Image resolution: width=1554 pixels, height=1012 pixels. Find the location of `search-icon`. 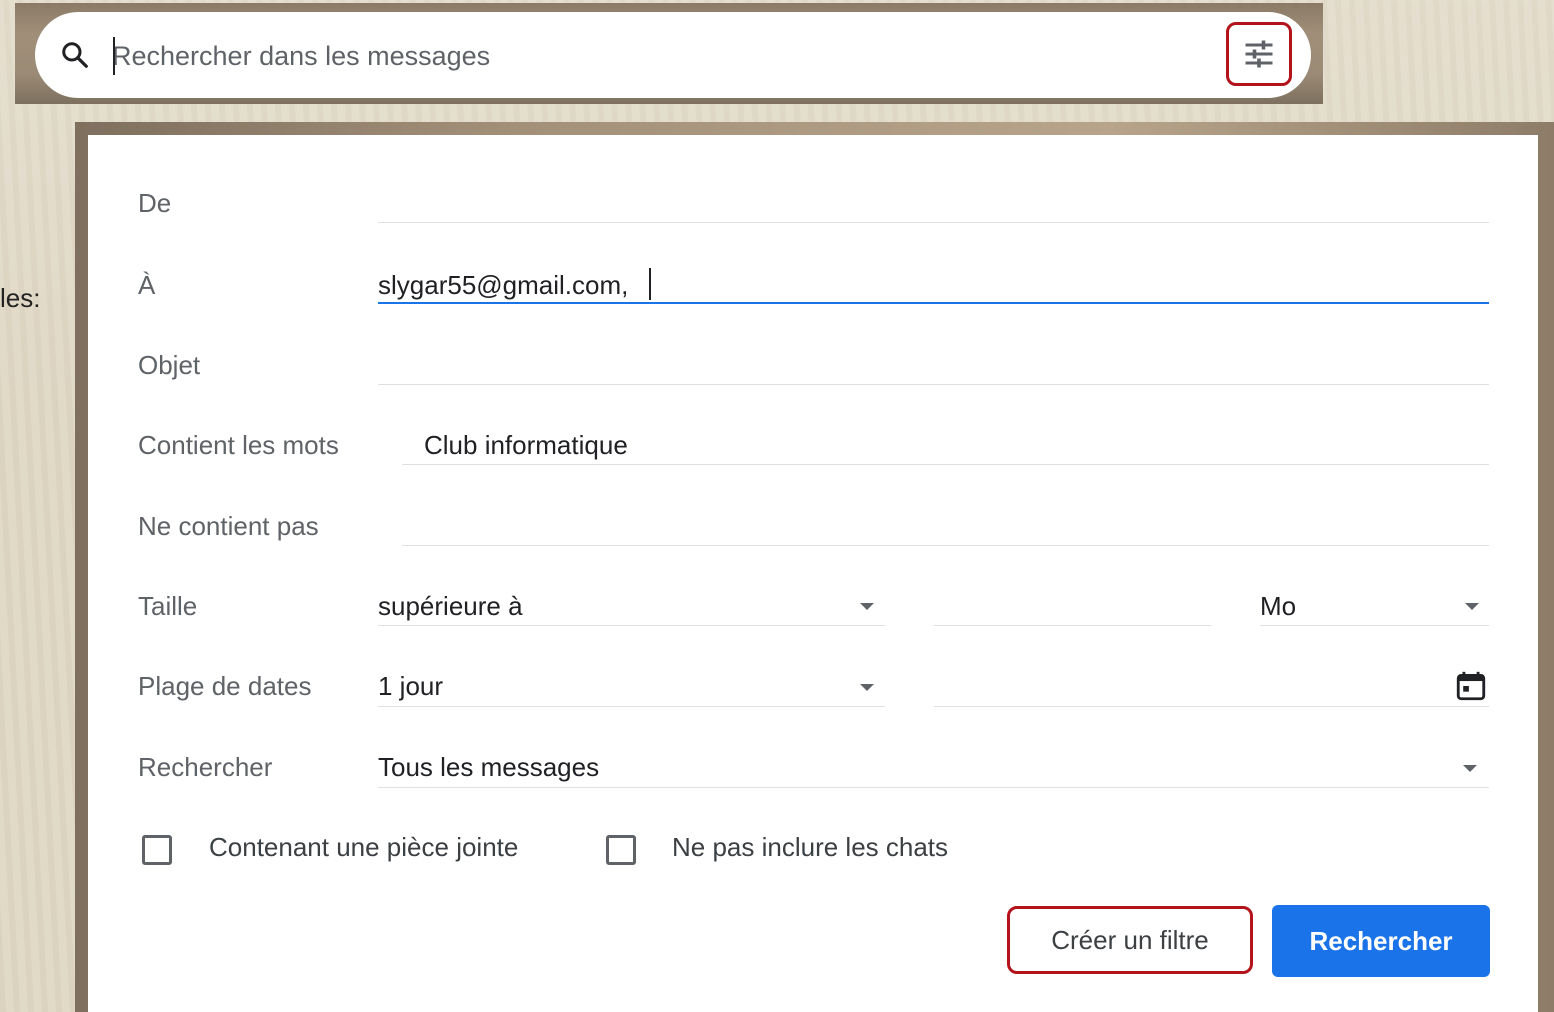

search-icon is located at coordinates (75, 55).